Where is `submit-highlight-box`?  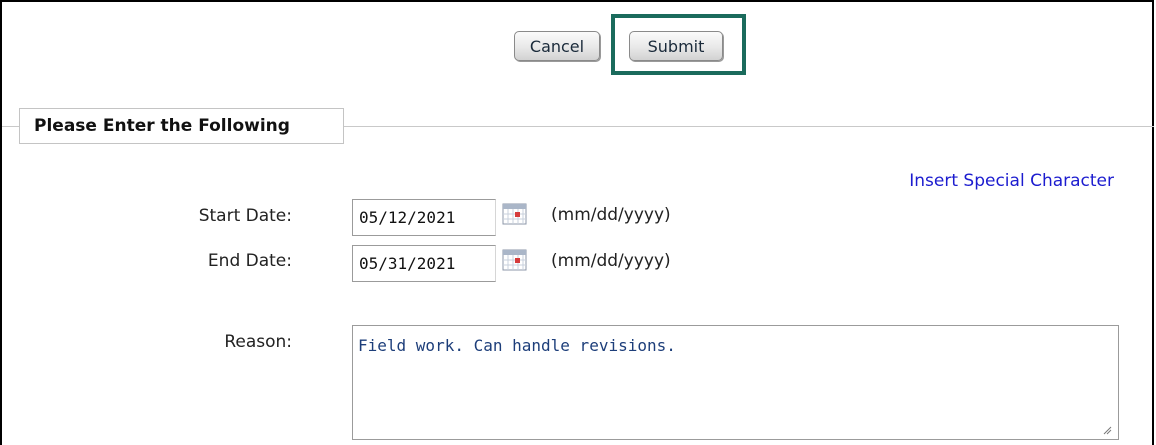 submit-highlight-box is located at coordinates (678, 44).